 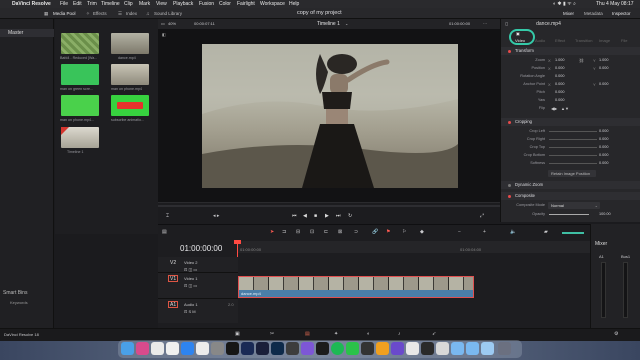 What do you see at coordinates (187, 348) in the screenshot?
I see `app-store-icon` at bounding box center [187, 348].